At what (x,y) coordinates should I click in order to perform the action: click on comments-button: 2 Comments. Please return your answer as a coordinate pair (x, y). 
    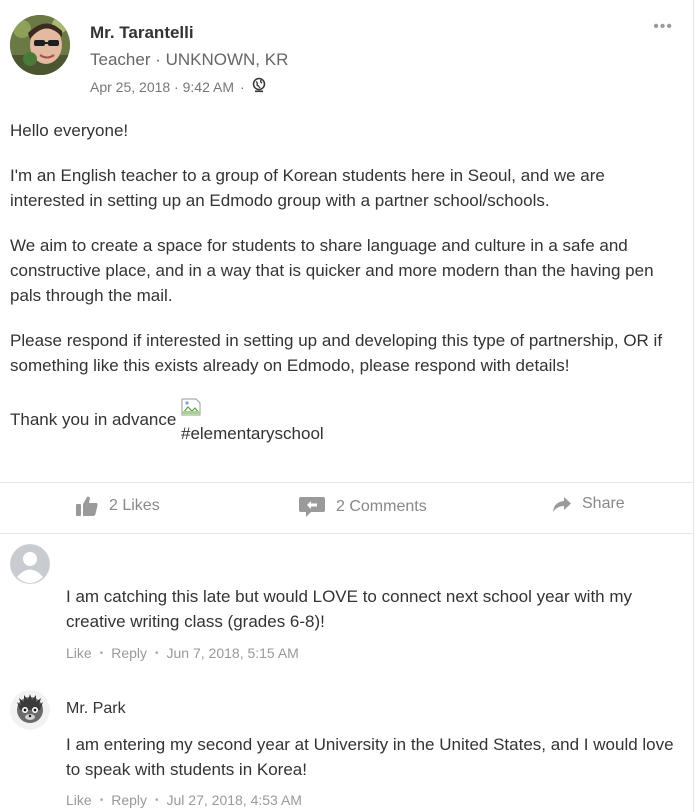
    Looking at the image, I should click on (362, 507).